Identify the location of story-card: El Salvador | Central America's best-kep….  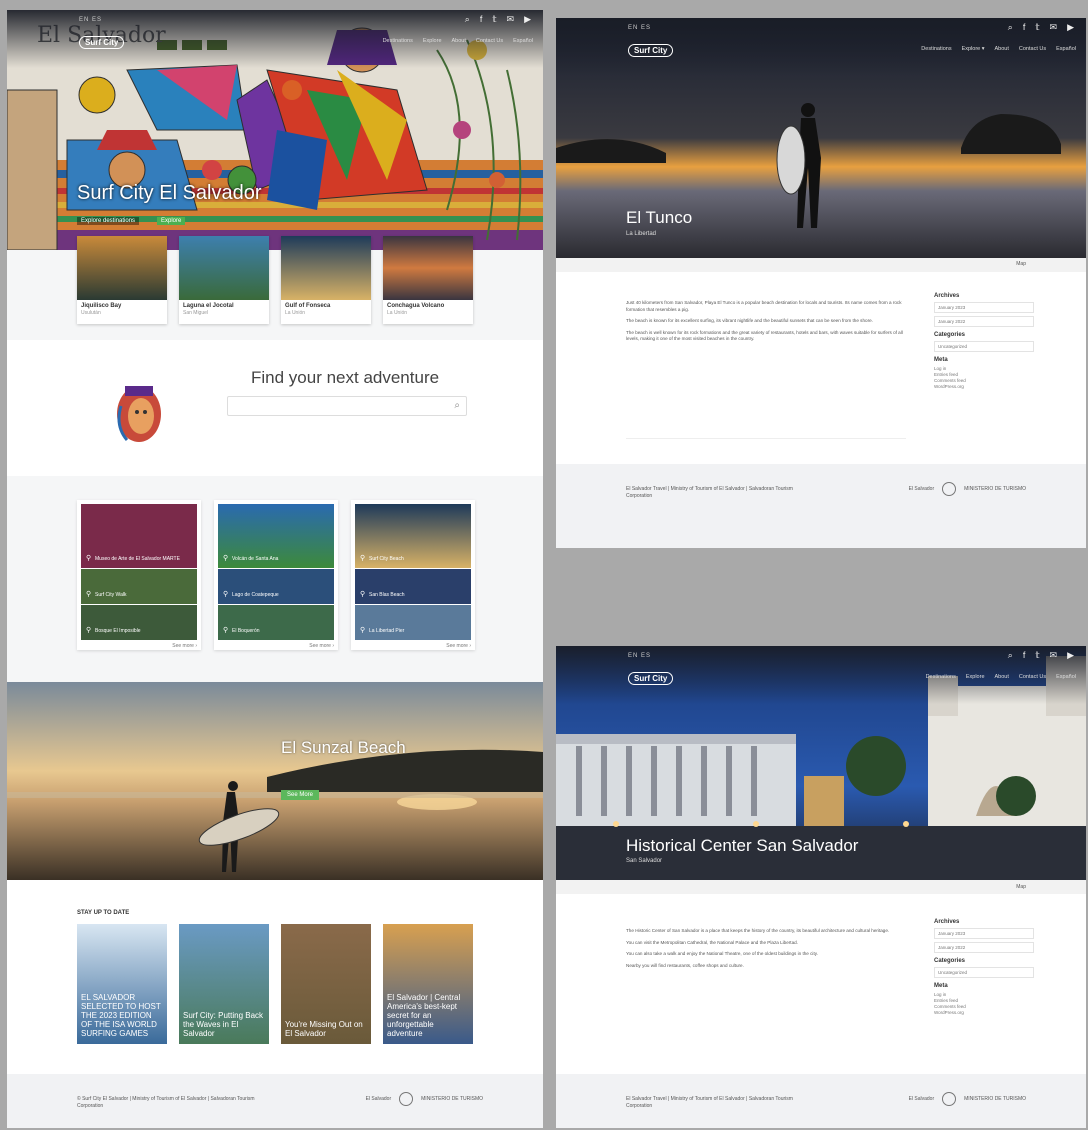
(428, 984).